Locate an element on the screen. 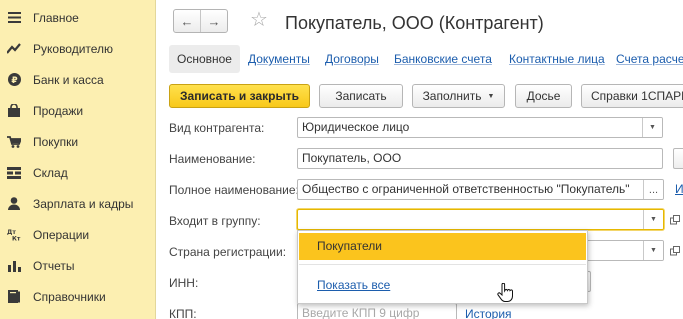  country-label: Страна регистрации: is located at coordinates (228, 252).